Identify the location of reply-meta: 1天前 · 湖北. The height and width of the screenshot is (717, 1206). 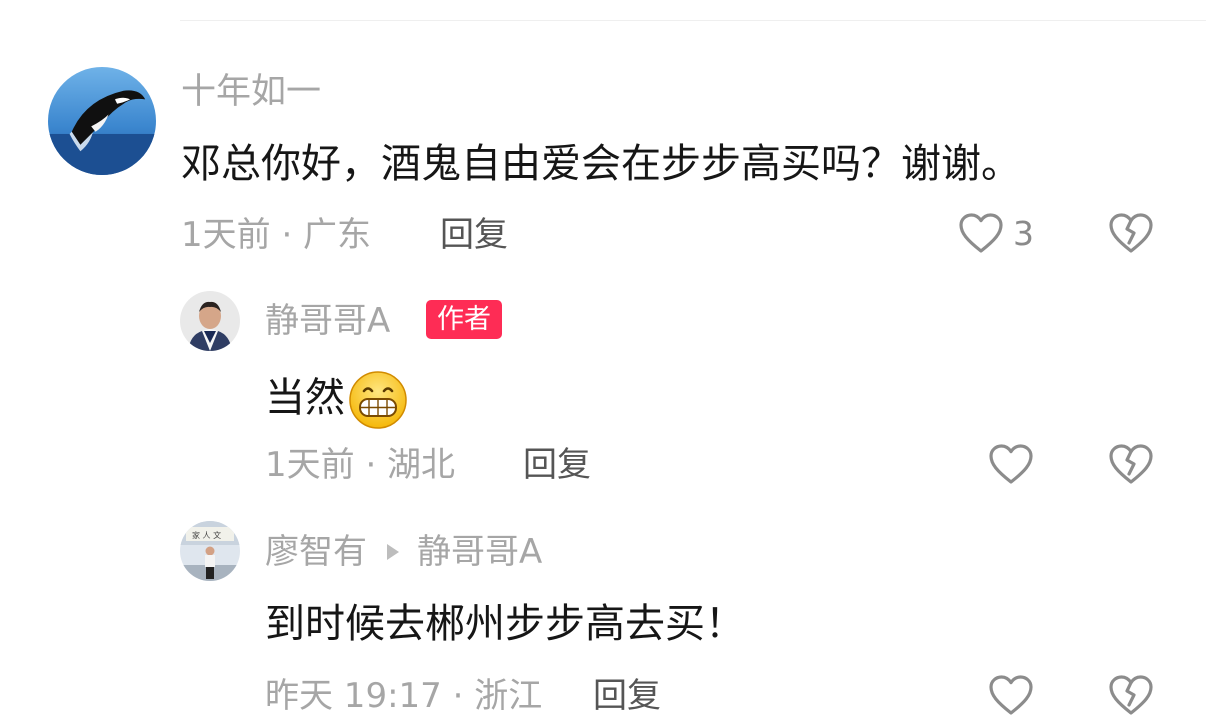
(360, 465).